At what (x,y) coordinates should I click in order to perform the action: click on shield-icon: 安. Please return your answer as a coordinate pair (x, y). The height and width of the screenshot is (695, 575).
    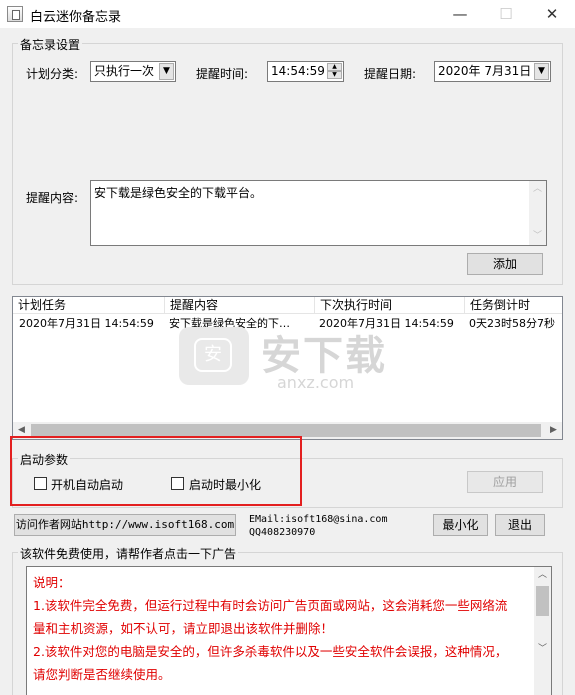
    Looking at the image, I should click on (213, 355).